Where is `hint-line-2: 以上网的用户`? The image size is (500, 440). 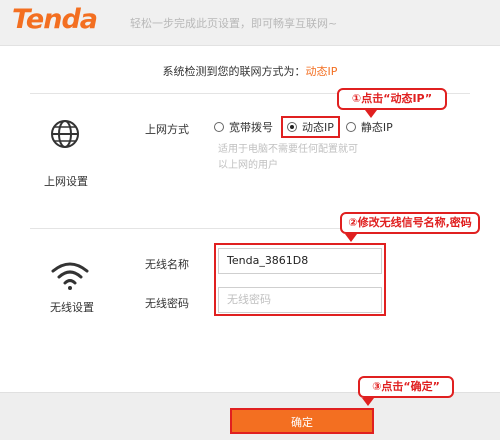 hint-line-2: 以上网的用户 is located at coordinates (248, 165).